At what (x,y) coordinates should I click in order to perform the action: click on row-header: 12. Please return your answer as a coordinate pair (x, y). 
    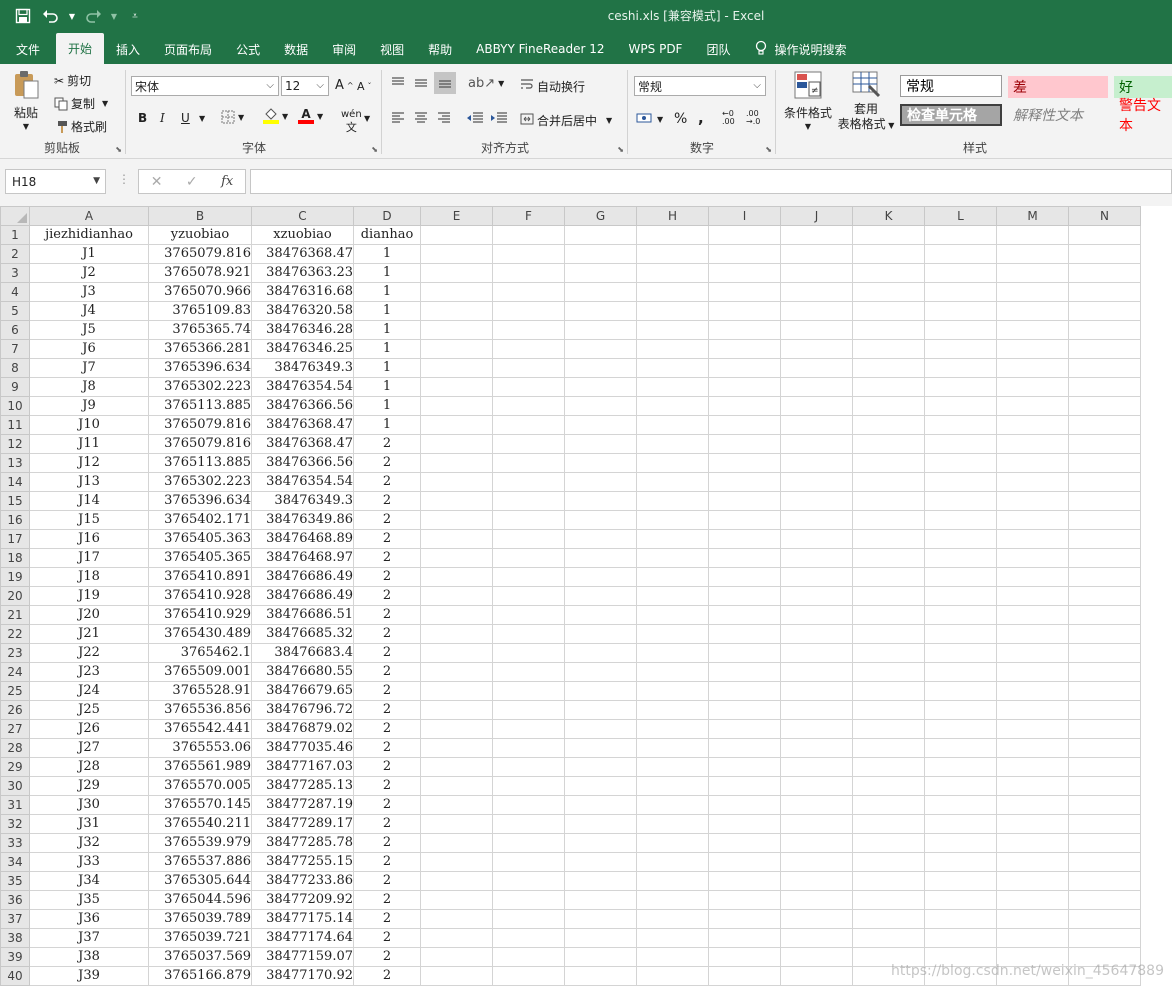
    Looking at the image, I should click on (15, 444).